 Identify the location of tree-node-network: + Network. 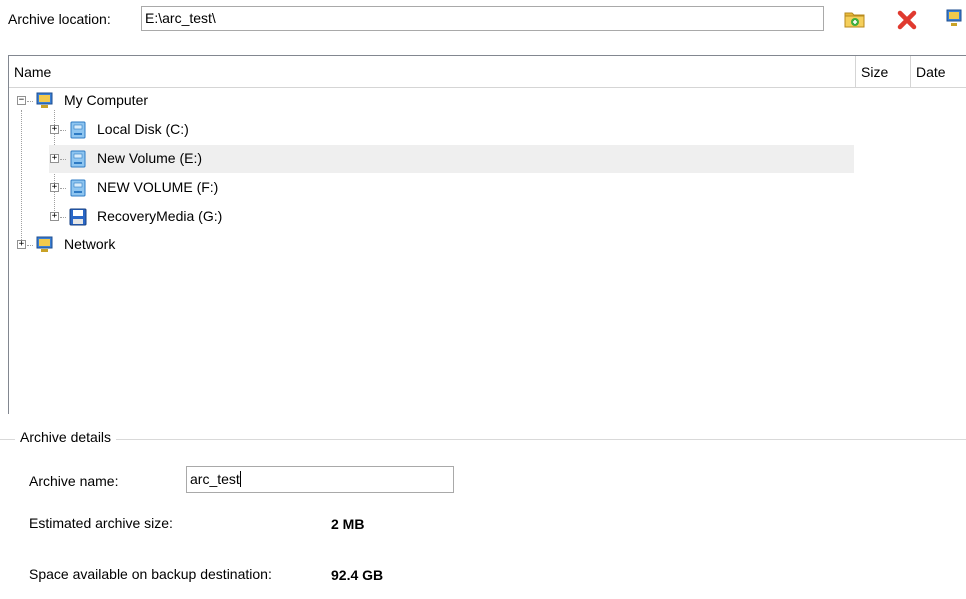
(434, 245).